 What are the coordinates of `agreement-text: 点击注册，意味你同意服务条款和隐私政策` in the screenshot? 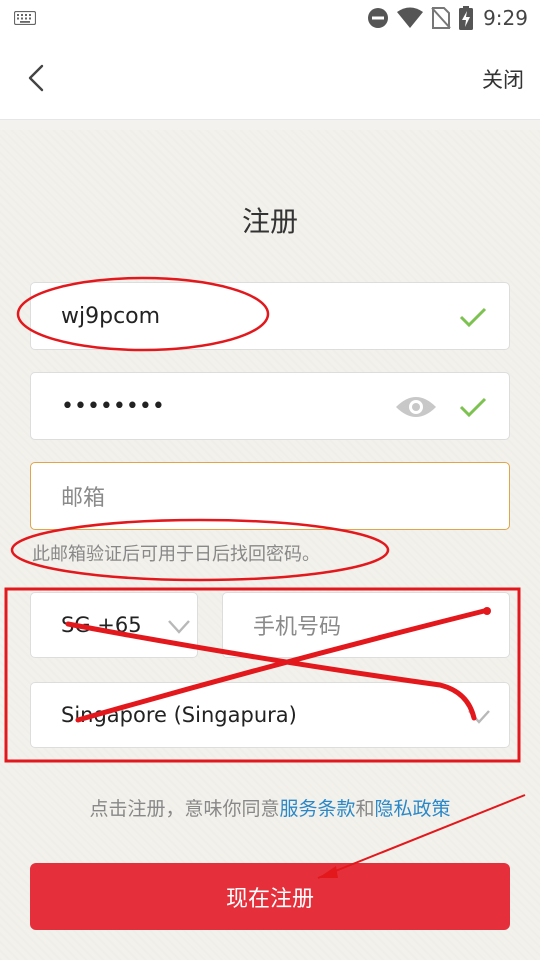 It's located at (270, 807).